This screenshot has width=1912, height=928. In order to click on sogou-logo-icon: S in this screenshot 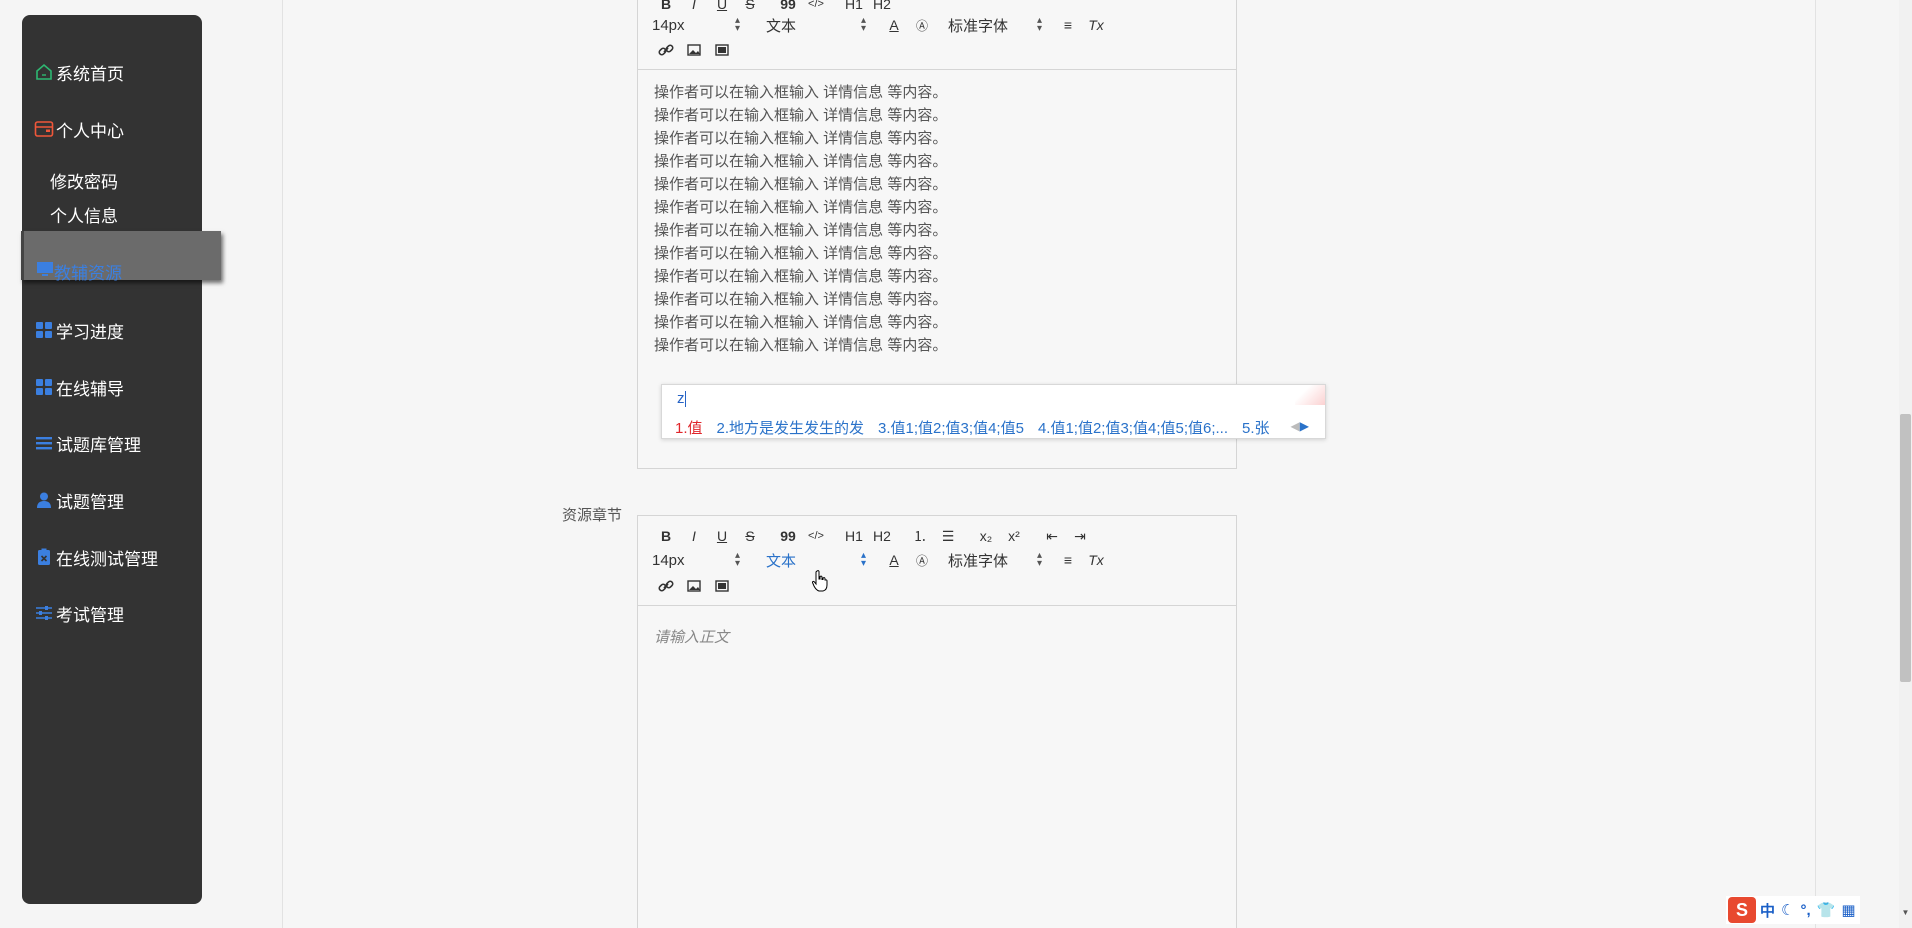, I will do `click(1742, 910)`.